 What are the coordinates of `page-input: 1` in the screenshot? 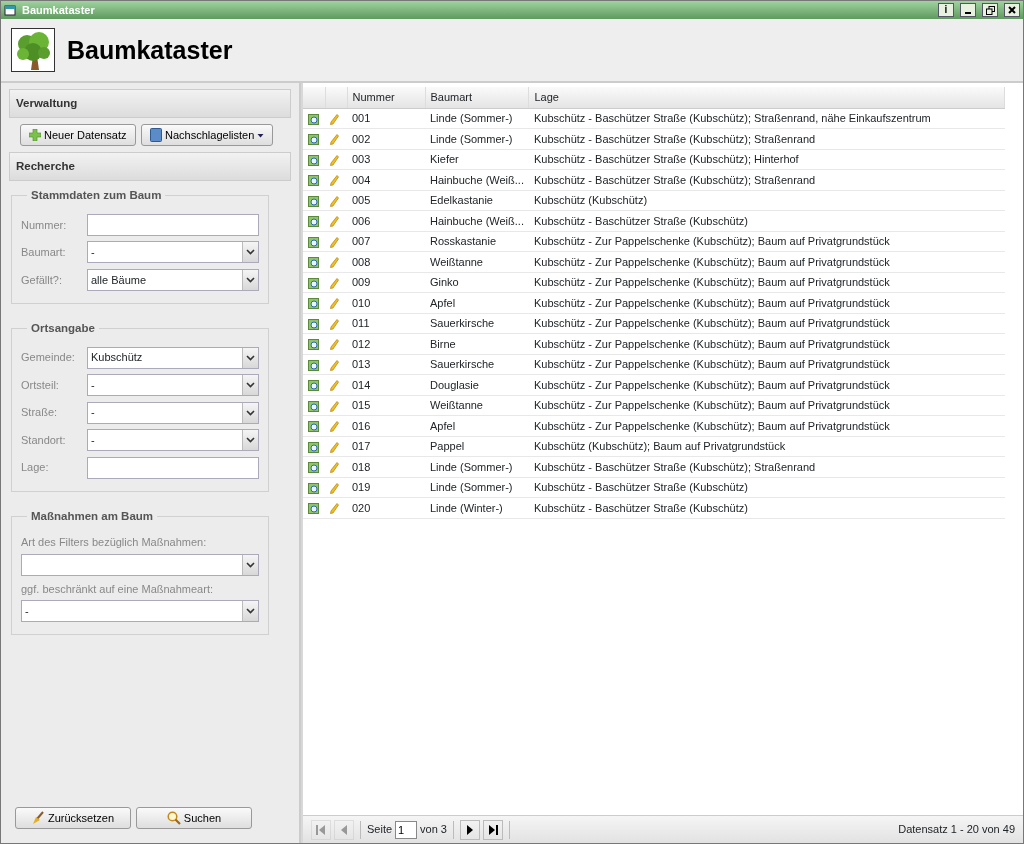 It's located at (406, 829).